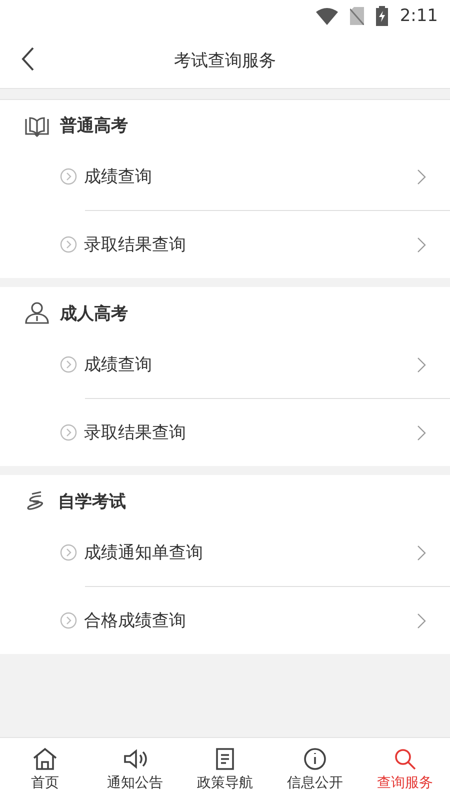 Image resolution: width=450 pixels, height=800 pixels. What do you see at coordinates (225, 758) in the screenshot?
I see `document-icon` at bounding box center [225, 758].